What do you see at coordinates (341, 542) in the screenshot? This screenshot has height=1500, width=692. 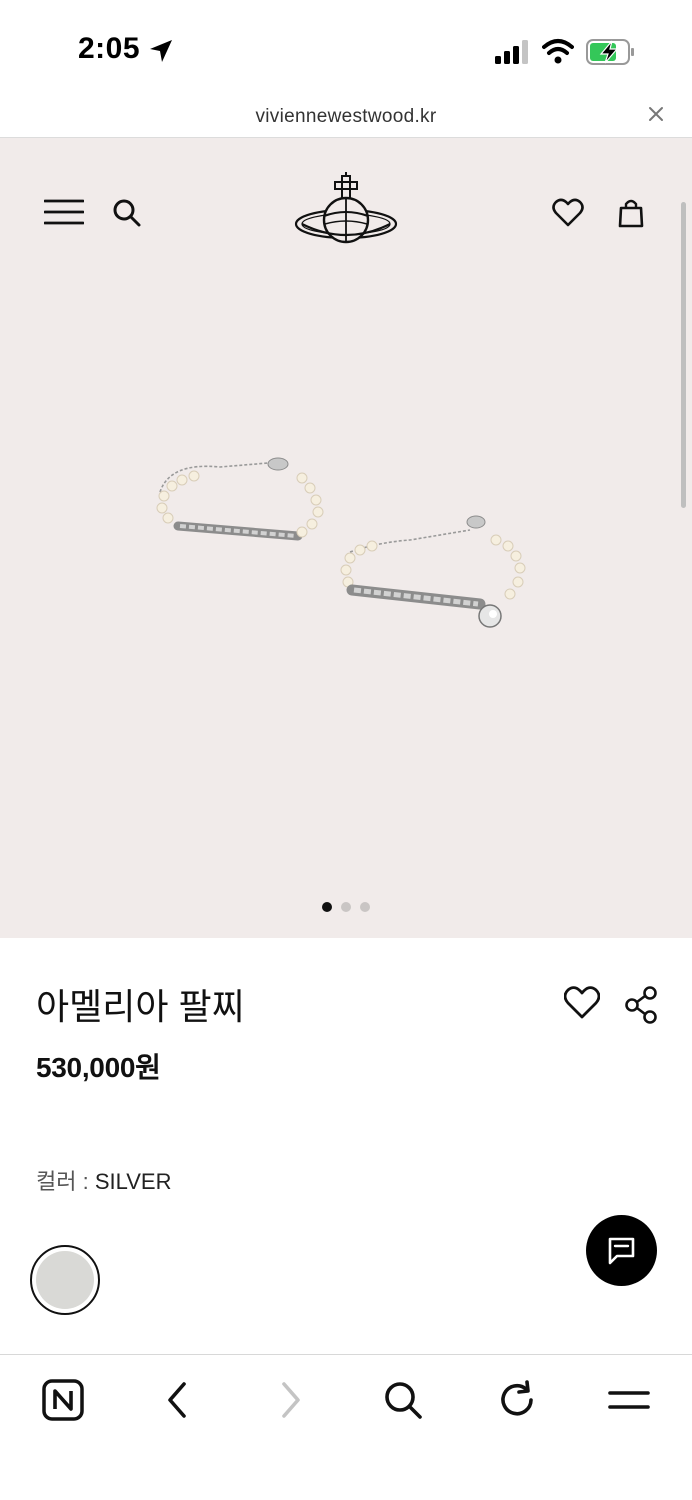 I see `pearl-bracelets-image` at bounding box center [341, 542].